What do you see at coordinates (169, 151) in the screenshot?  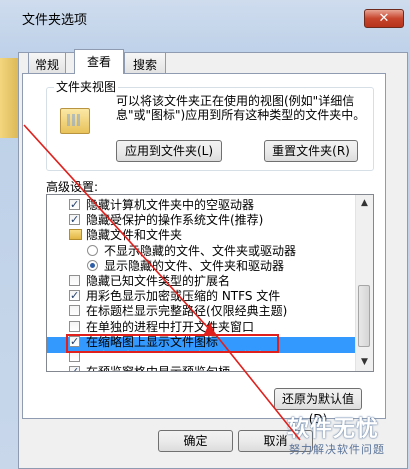 I see `apply-to-folders-button: 应用到文件夹(L)` at bounding box center [169, 151].